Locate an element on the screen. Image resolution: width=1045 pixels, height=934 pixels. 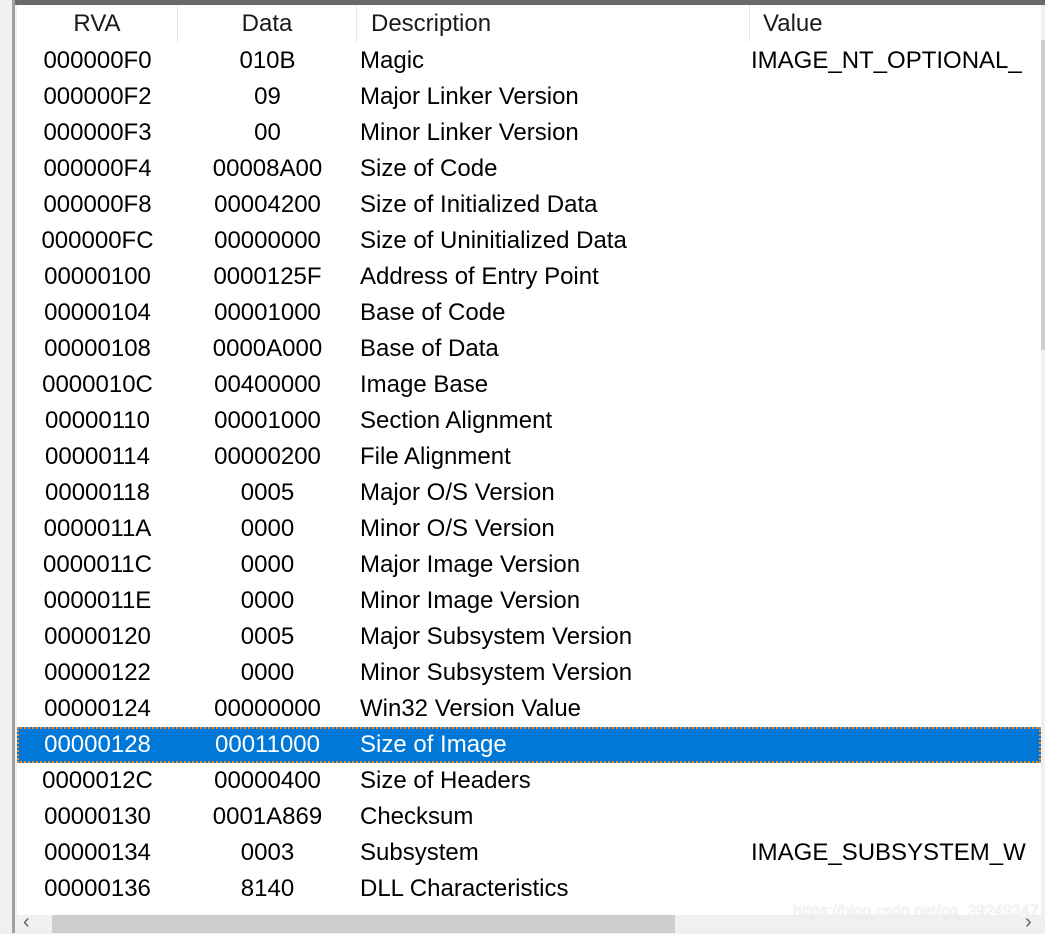
table-row: 00000110 00001000 Section Alignment is located at coordinates (529, 421).